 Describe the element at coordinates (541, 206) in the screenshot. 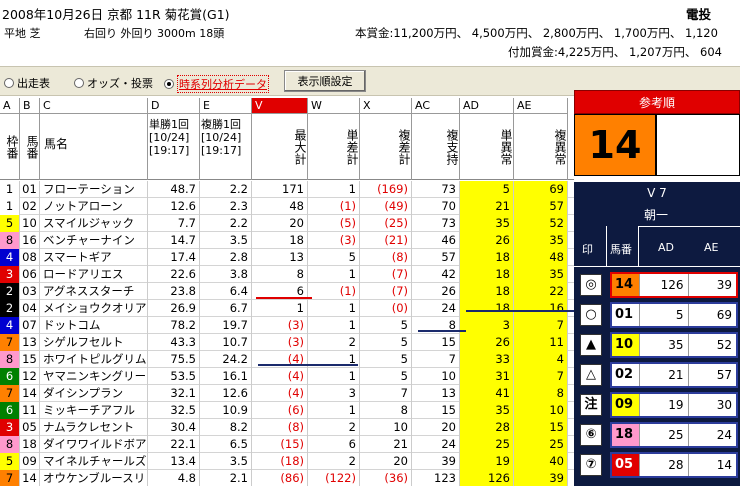

I see `place-anomaly-cell: 57` at that location.